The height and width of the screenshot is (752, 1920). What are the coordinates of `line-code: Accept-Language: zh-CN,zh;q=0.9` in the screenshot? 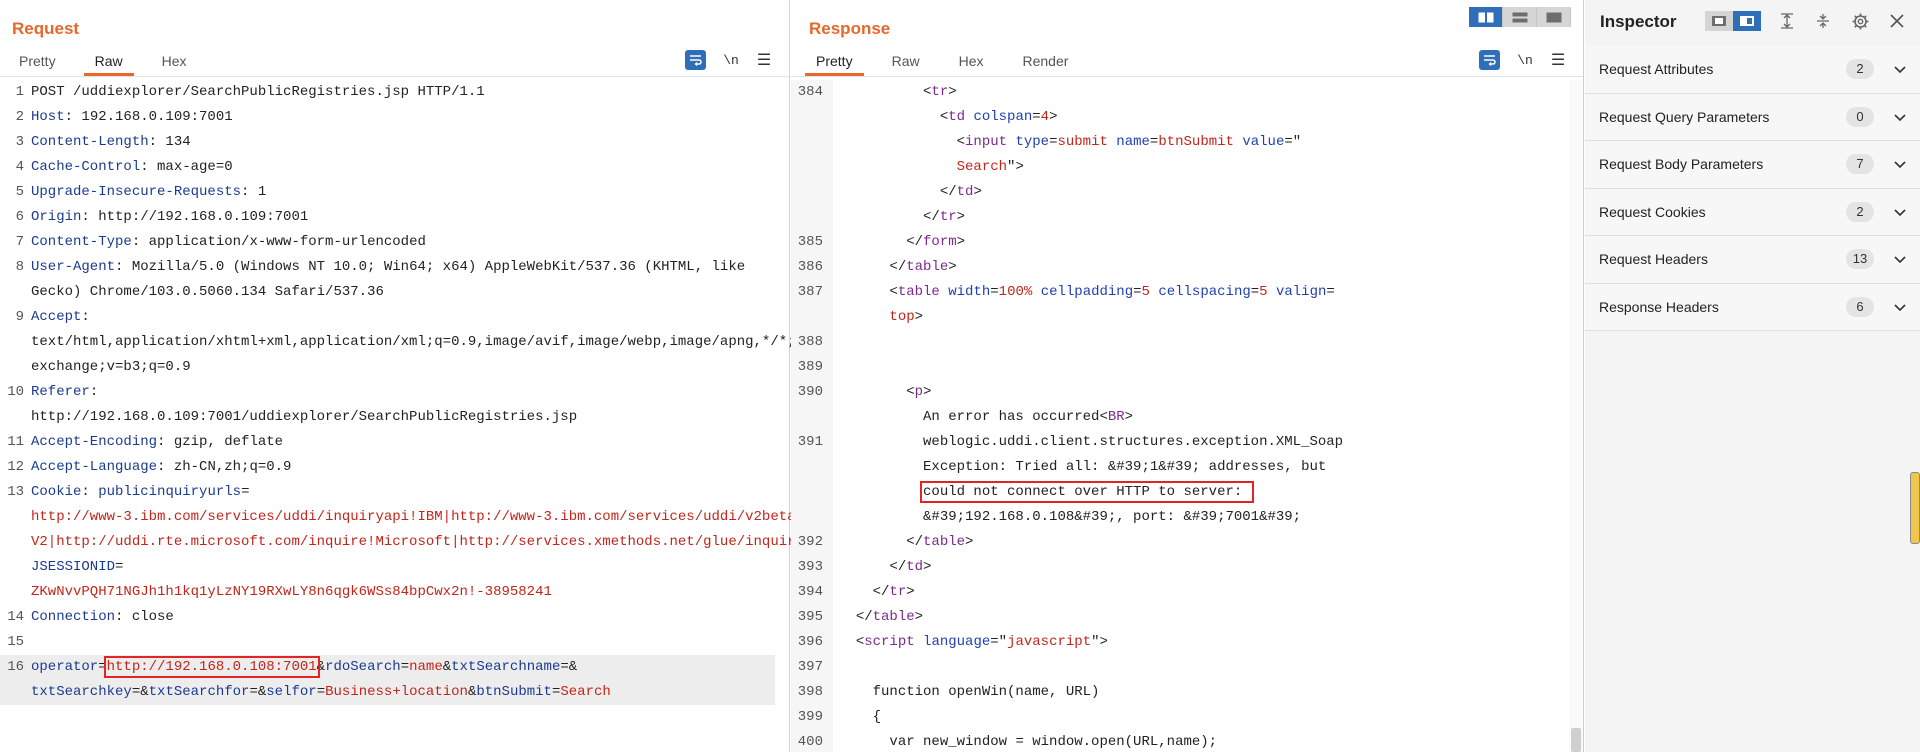 It's located at (400, 467).